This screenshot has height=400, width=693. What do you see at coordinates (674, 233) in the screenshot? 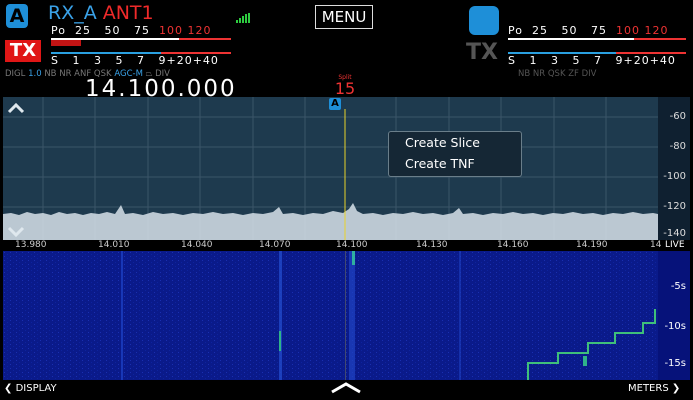
I see `db-label: -140` at bounding box center [674, 233].